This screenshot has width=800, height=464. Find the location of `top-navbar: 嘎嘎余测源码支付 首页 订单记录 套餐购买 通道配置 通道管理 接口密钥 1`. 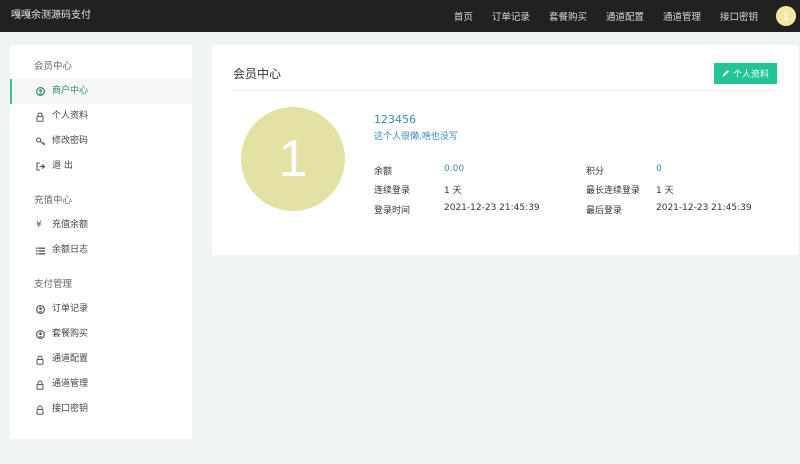

top-navbar: 嘎嘎余测源码支付 首页 订单记录 套餐购买 通道配置 通道管理 接口密钥 1 is located at coordinates (400, 16).